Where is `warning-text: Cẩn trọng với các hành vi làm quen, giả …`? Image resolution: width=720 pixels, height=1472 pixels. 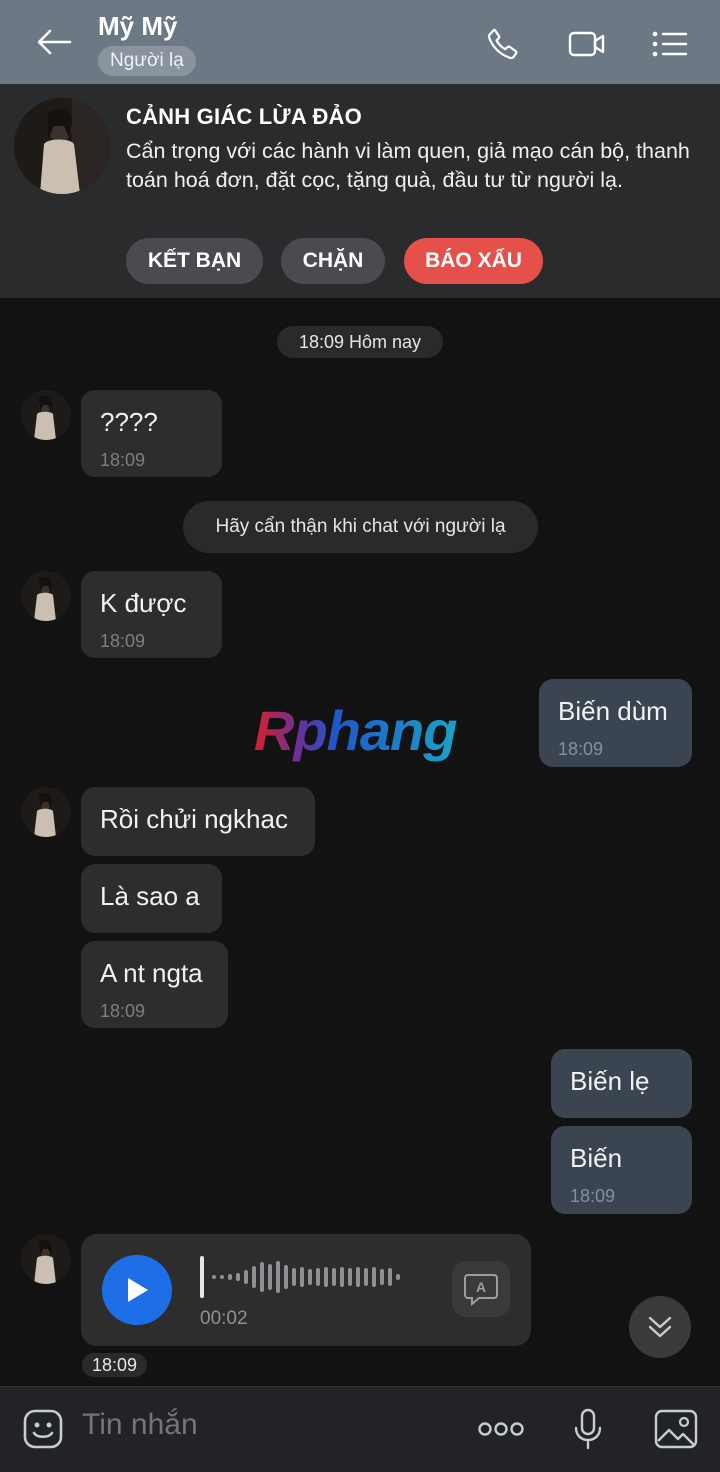
warning-text: Cẩn trọng với các hành vi làm quen, giả … is located at coordinates (408, 165).